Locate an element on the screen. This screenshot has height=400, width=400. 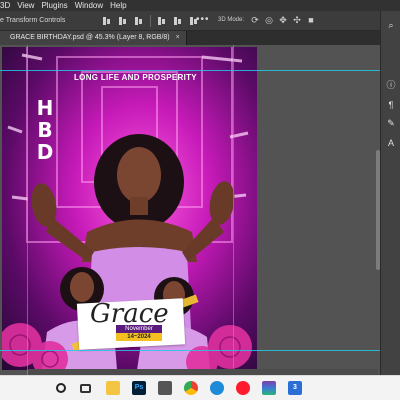
search-icon is located at coordinates (61, 388).